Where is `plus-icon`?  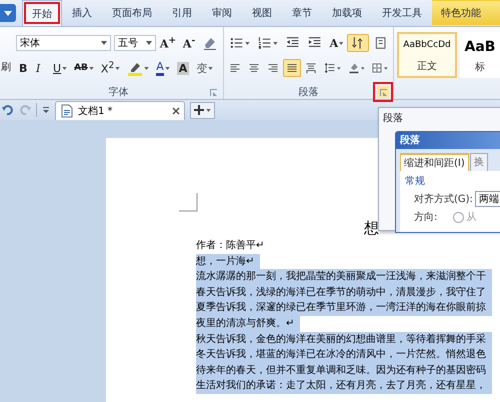
plus-icon is located at coordinates (199, 110).